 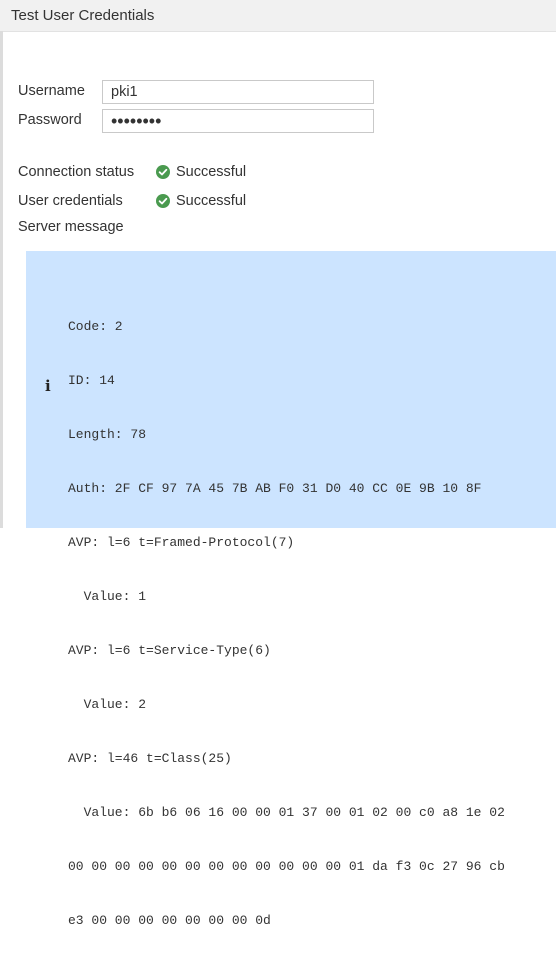 What do you see at coordinates (1, 279) in the screenshot?
I see `dialog-left-border` at bounding box center [1, 279].